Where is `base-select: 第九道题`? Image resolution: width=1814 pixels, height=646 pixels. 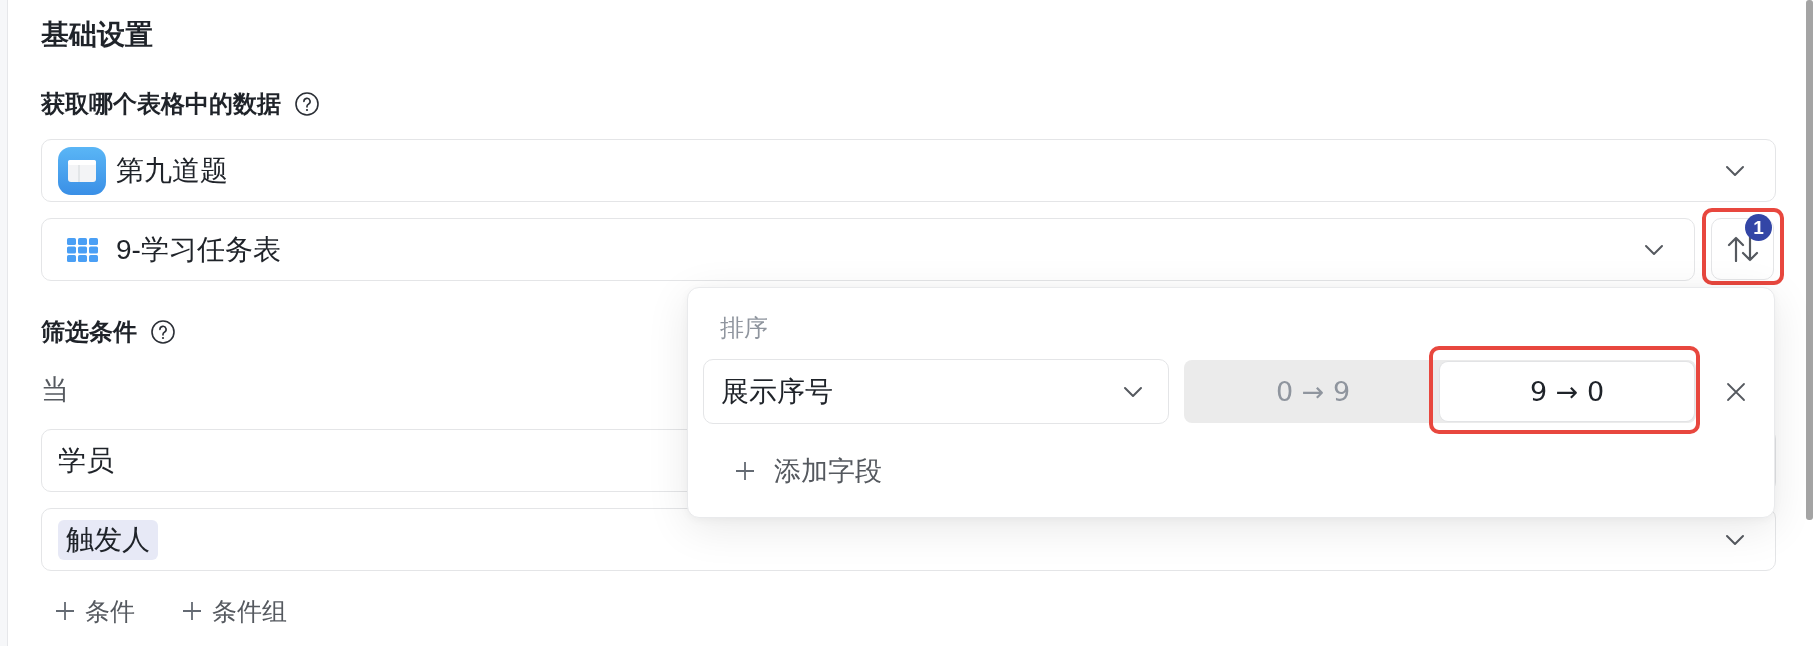
base-select: 第九道题 is located at coordinates (908, 170).